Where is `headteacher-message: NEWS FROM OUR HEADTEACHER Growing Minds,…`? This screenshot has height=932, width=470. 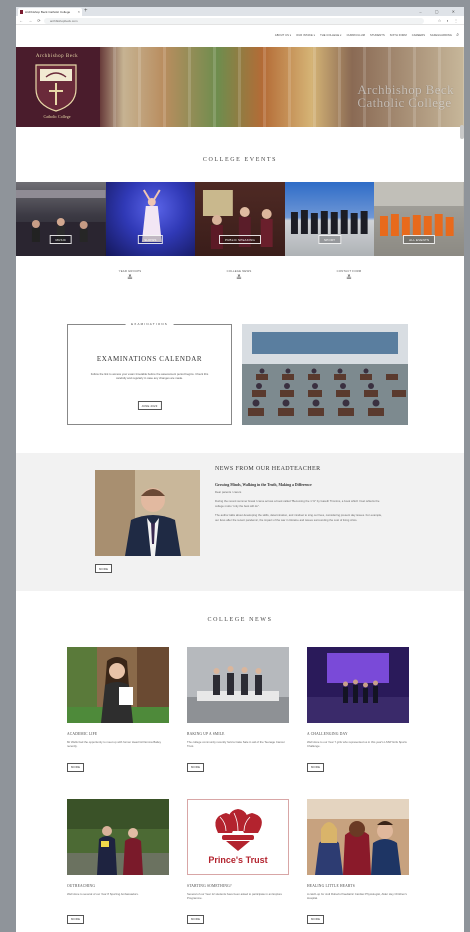 headteacher-message: NEWS FROM OUR HEADTEACHER Growing Minds,… is located at coordinates (299, 494).